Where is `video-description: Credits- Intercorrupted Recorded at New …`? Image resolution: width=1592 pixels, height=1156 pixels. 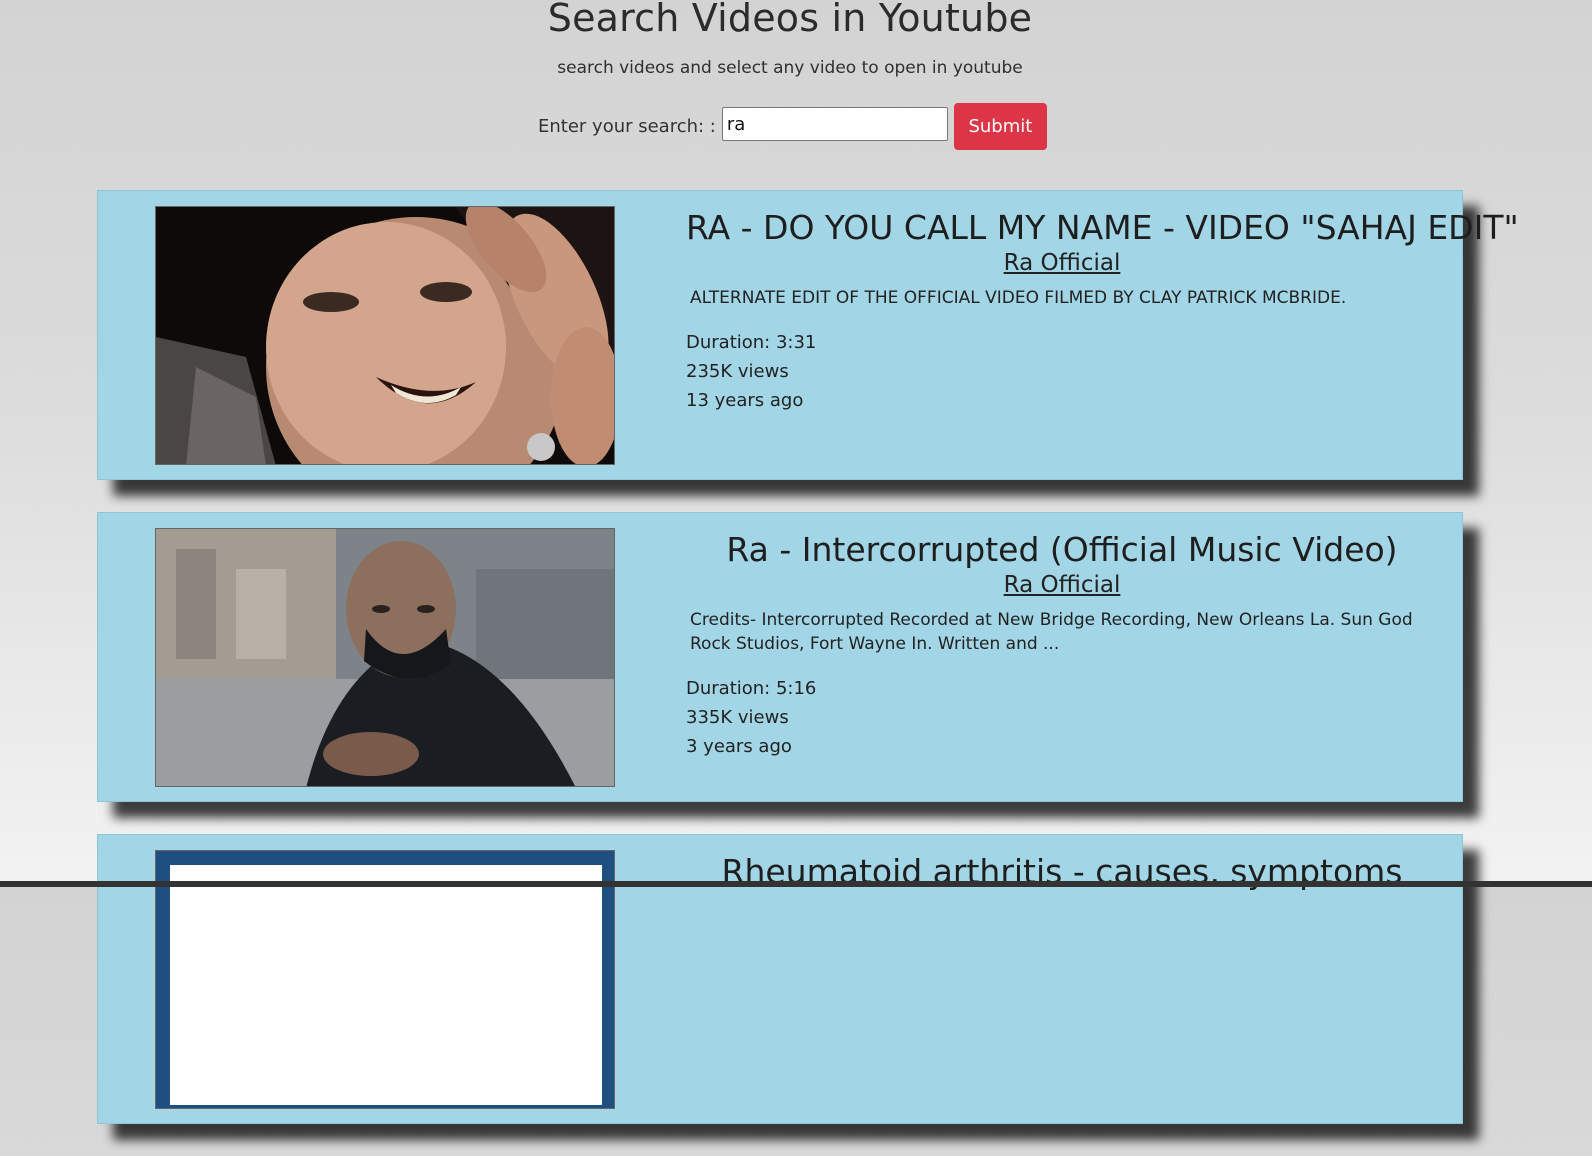 video-description: Credits- Intercorrupted Recorded at New … is located at coordinates (1051, 632).